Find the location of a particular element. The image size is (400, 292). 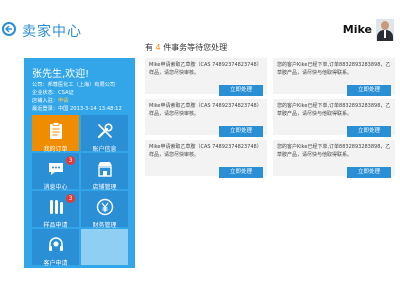

tile-label: 账户信息 is located at coordinates (104, 149).